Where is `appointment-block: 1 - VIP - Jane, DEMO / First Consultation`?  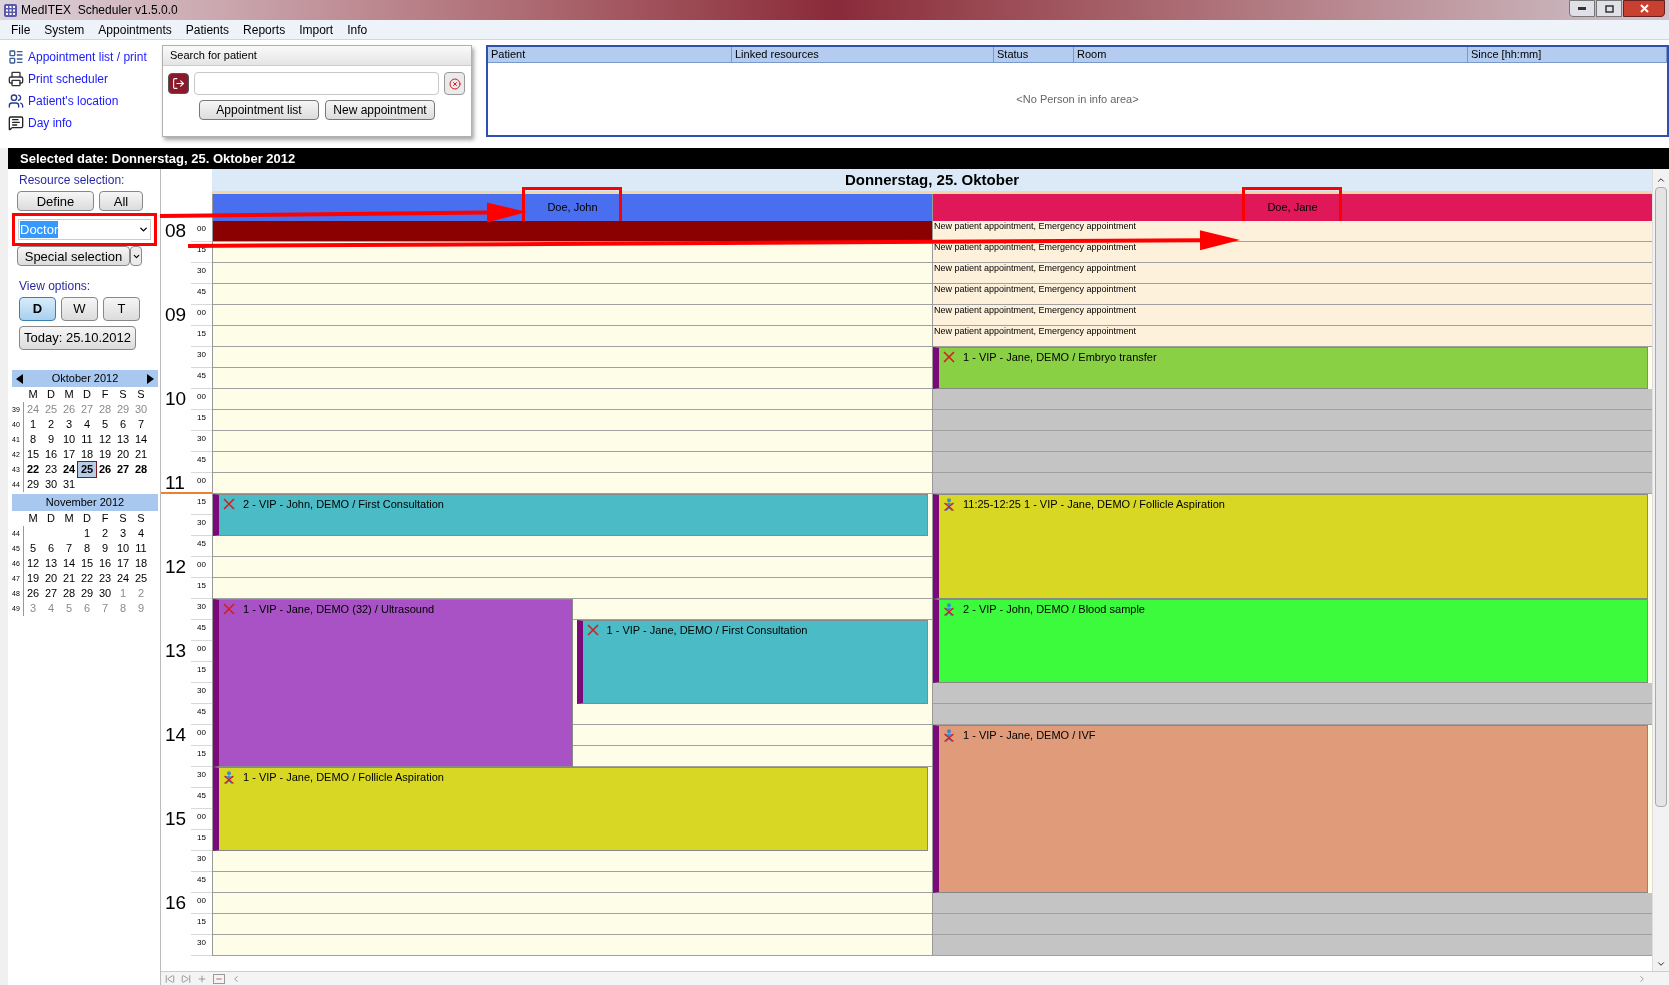 appointment-block: 1 - VIP - Jane, DEMO / First Consultation is located at coordinates (752, 662).